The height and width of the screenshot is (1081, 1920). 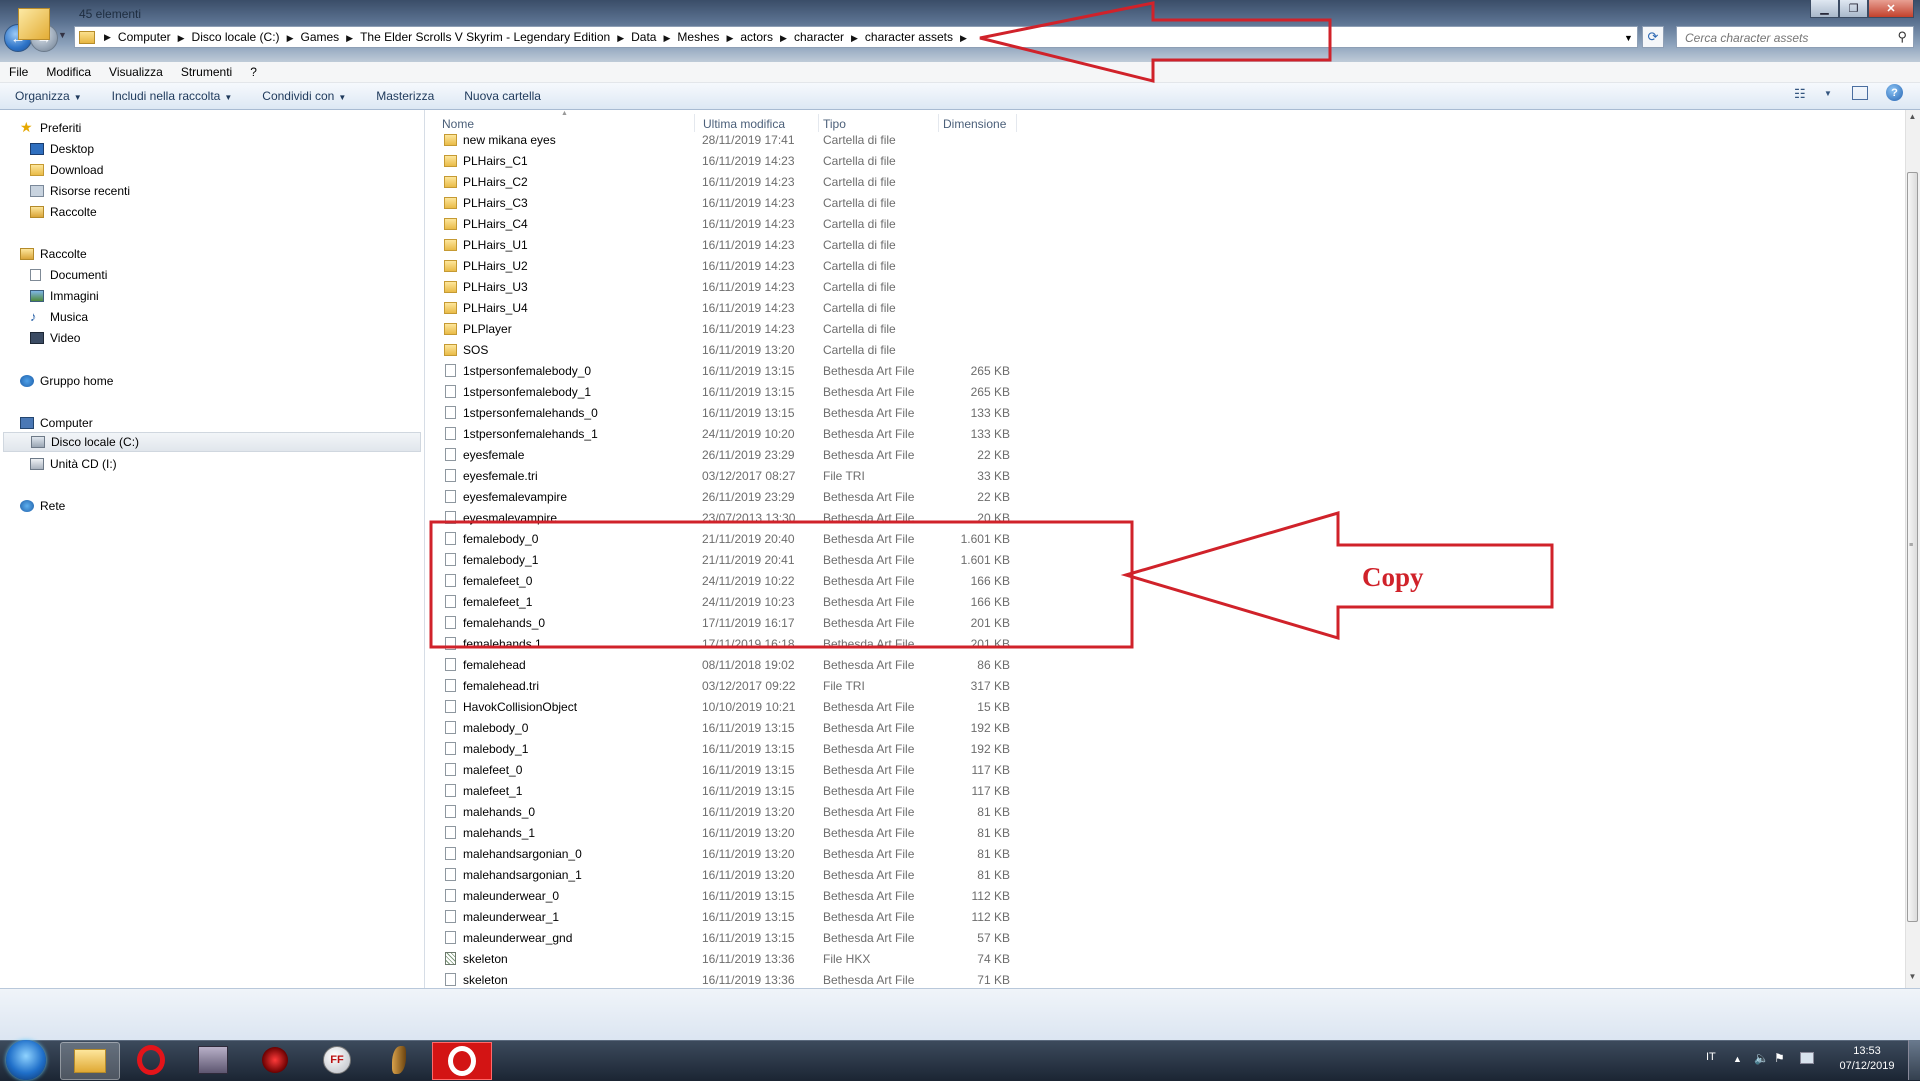 What do you see at coordinates (1155, 42) in the screenshot?
I see `address-arrow-annotation` at bounding box center [1155, 42].